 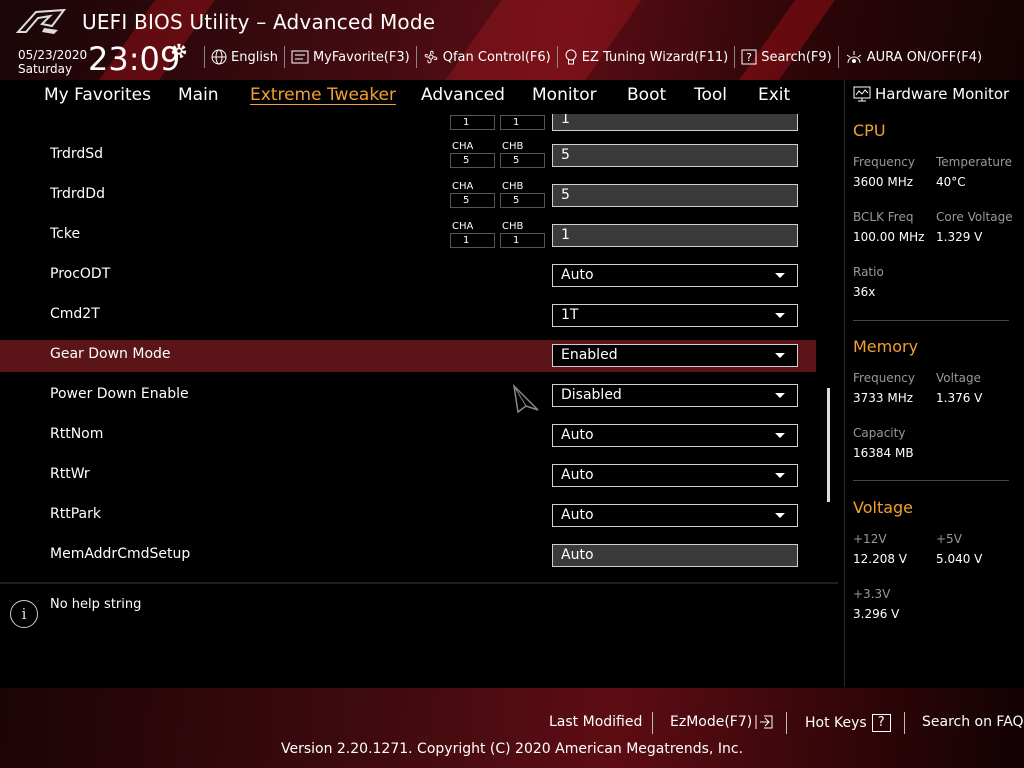 What do you see at coordinates (974, 217) in the screenshot?
I see `core-voltage-label: Core Voltage` at bounding box center [974, 217].